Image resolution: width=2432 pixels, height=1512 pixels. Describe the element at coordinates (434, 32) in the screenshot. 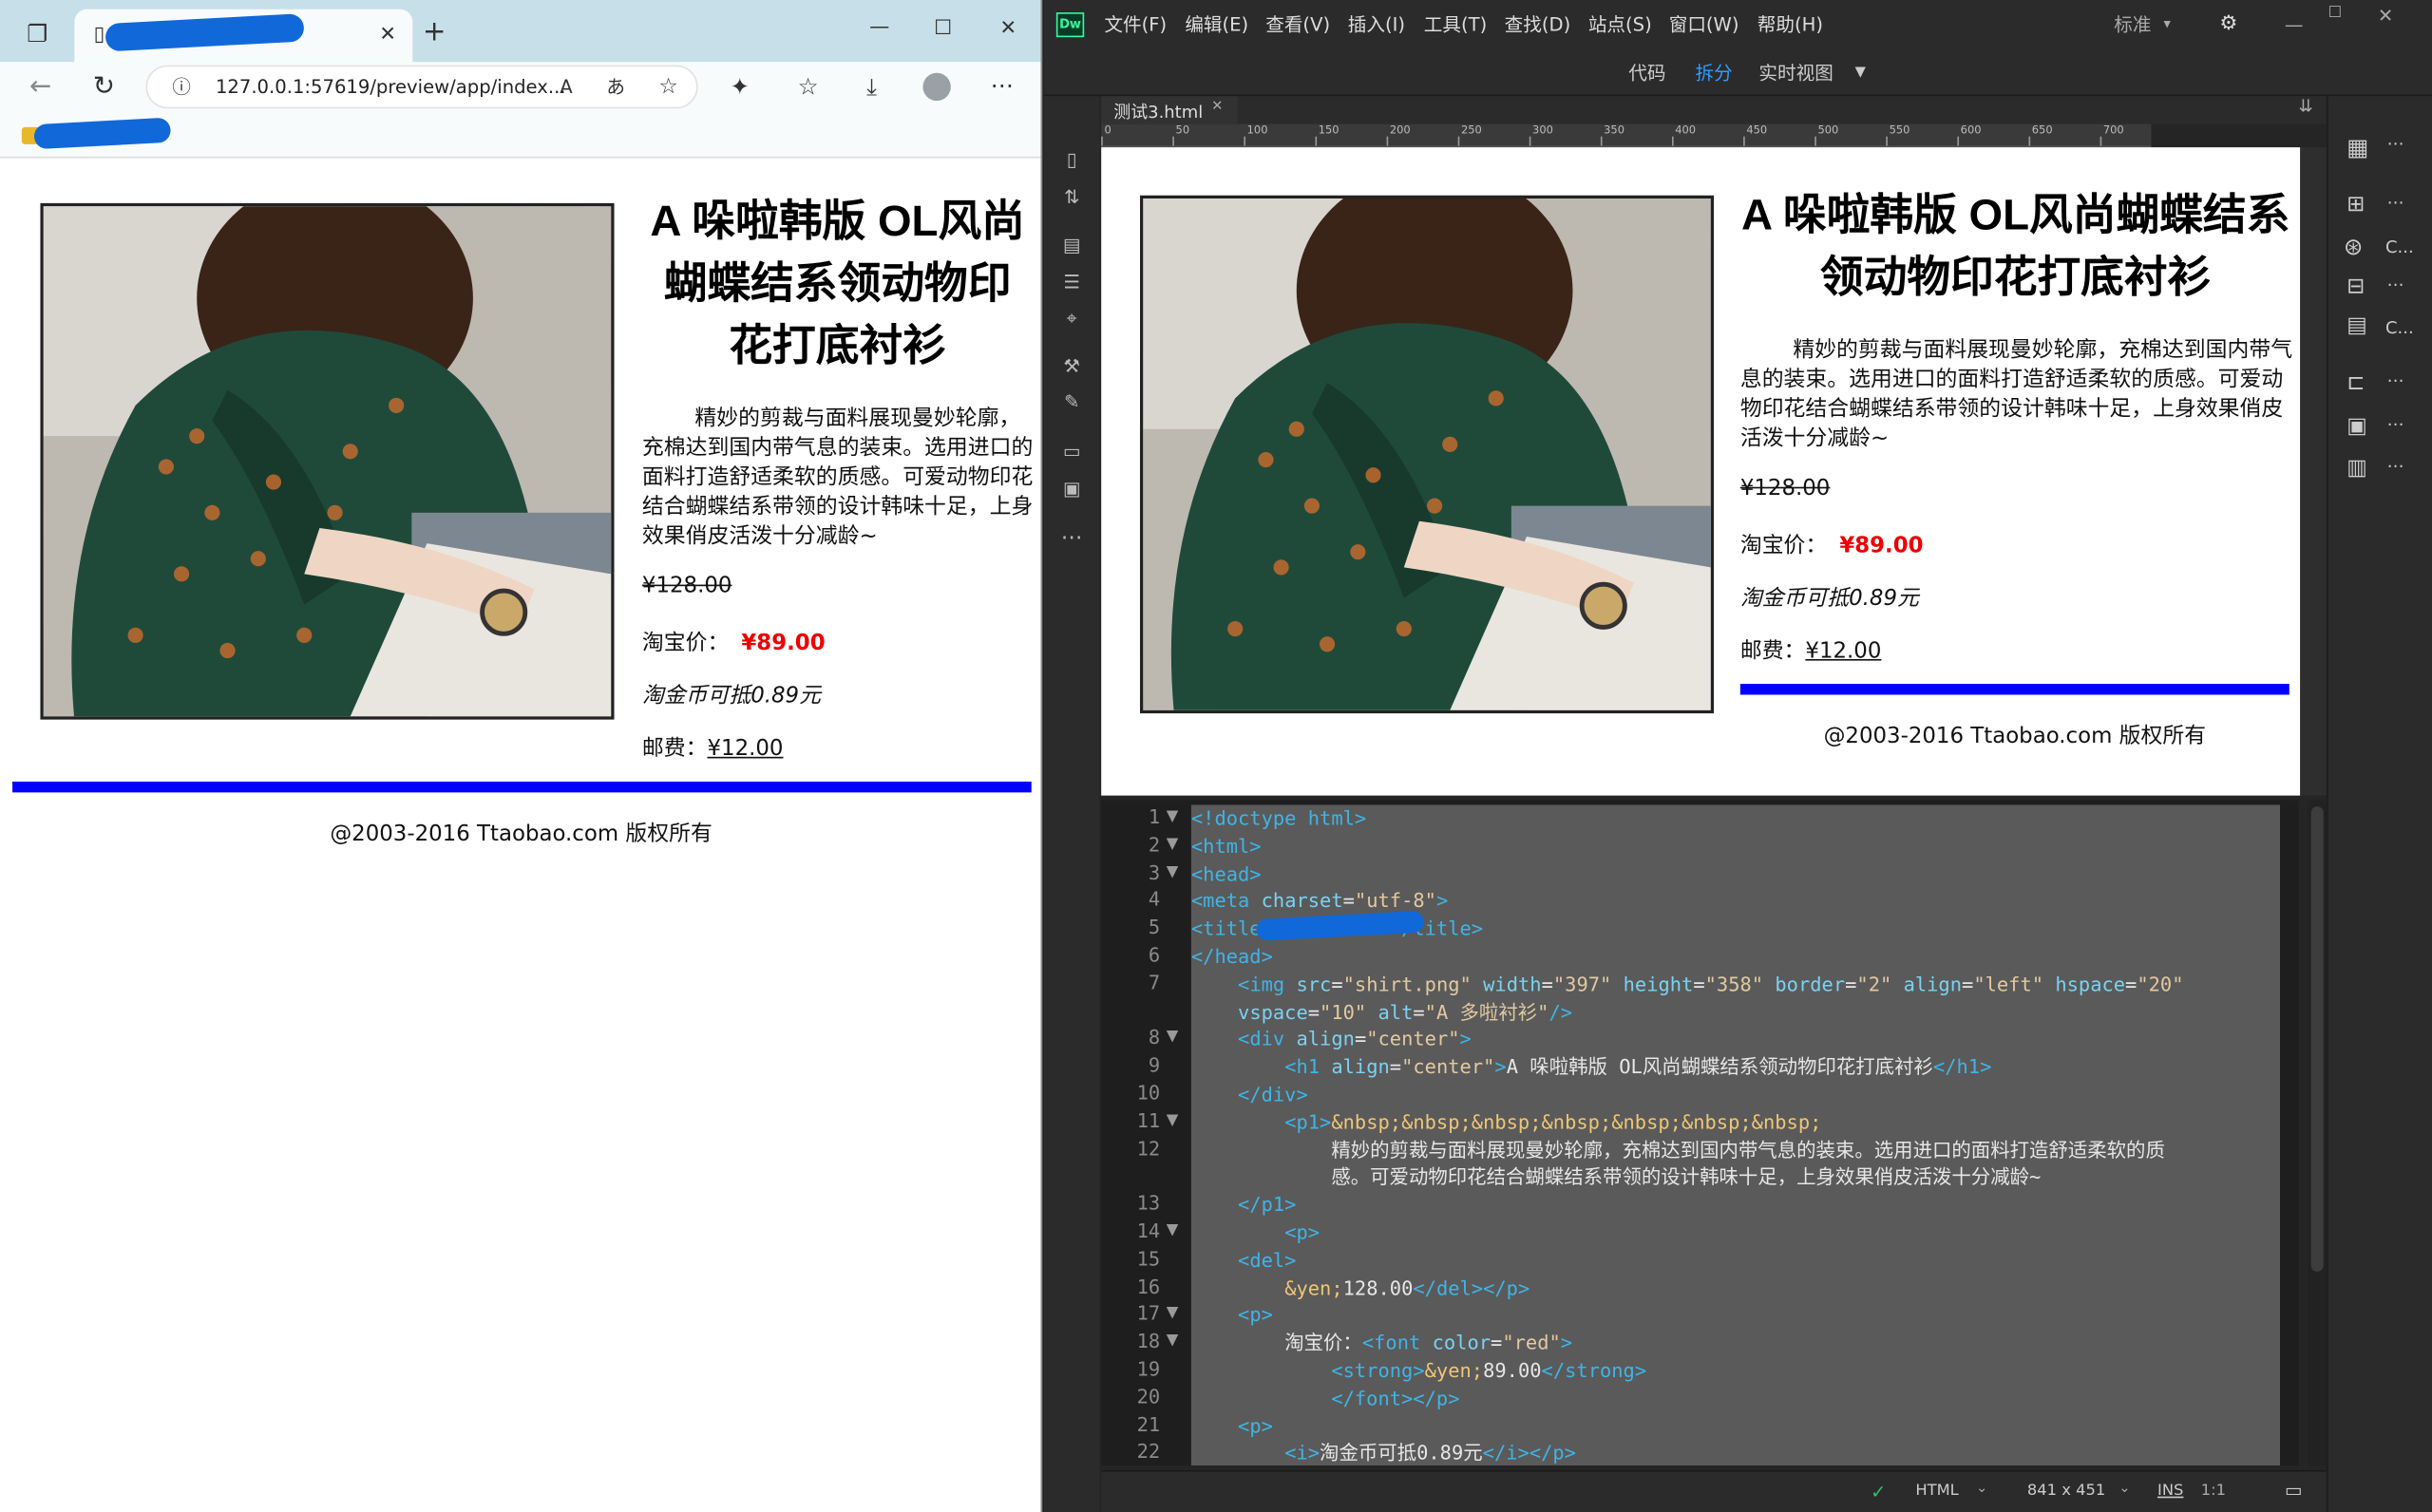

I see `new-tab-icon: +` at that location.